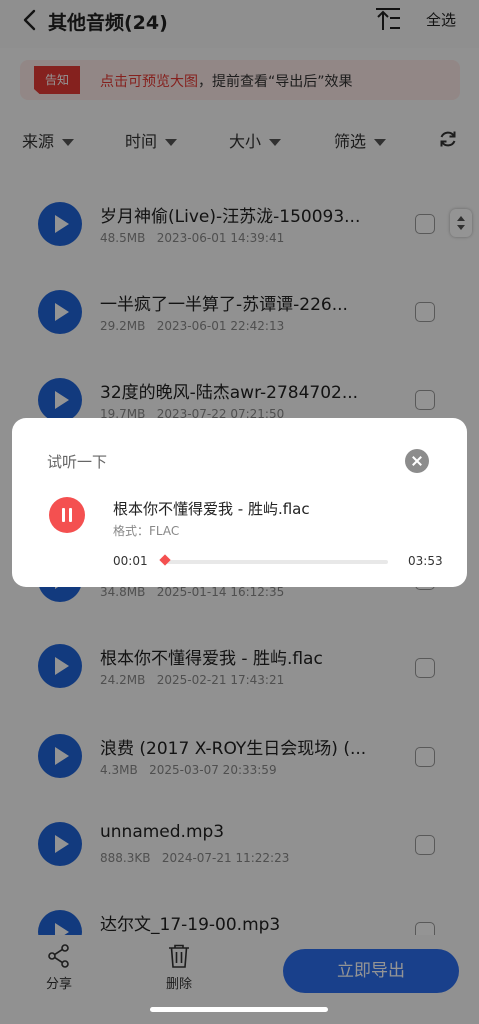 The width and height of the screenshot is (479, 1024). Describe the element at coordinates (165, 560) in the screenshot. I see `progress-knob` at that location.